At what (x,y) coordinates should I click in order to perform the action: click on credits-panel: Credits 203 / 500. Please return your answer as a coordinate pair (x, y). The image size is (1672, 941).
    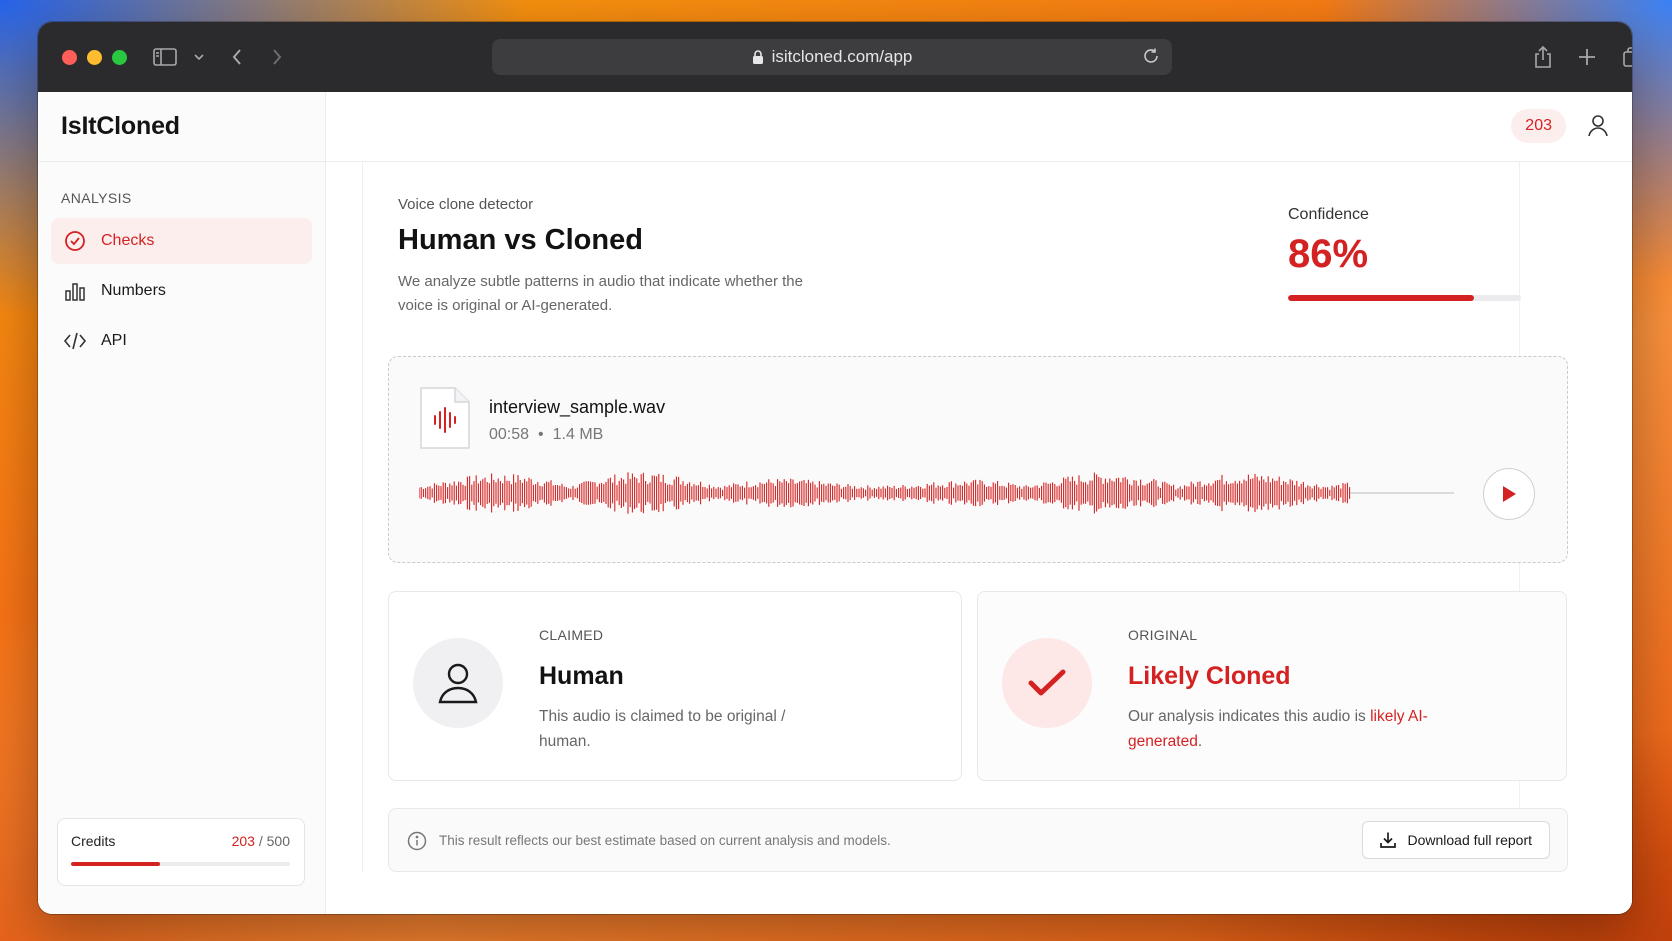
    Looking at the image, I should click on (181, 852).